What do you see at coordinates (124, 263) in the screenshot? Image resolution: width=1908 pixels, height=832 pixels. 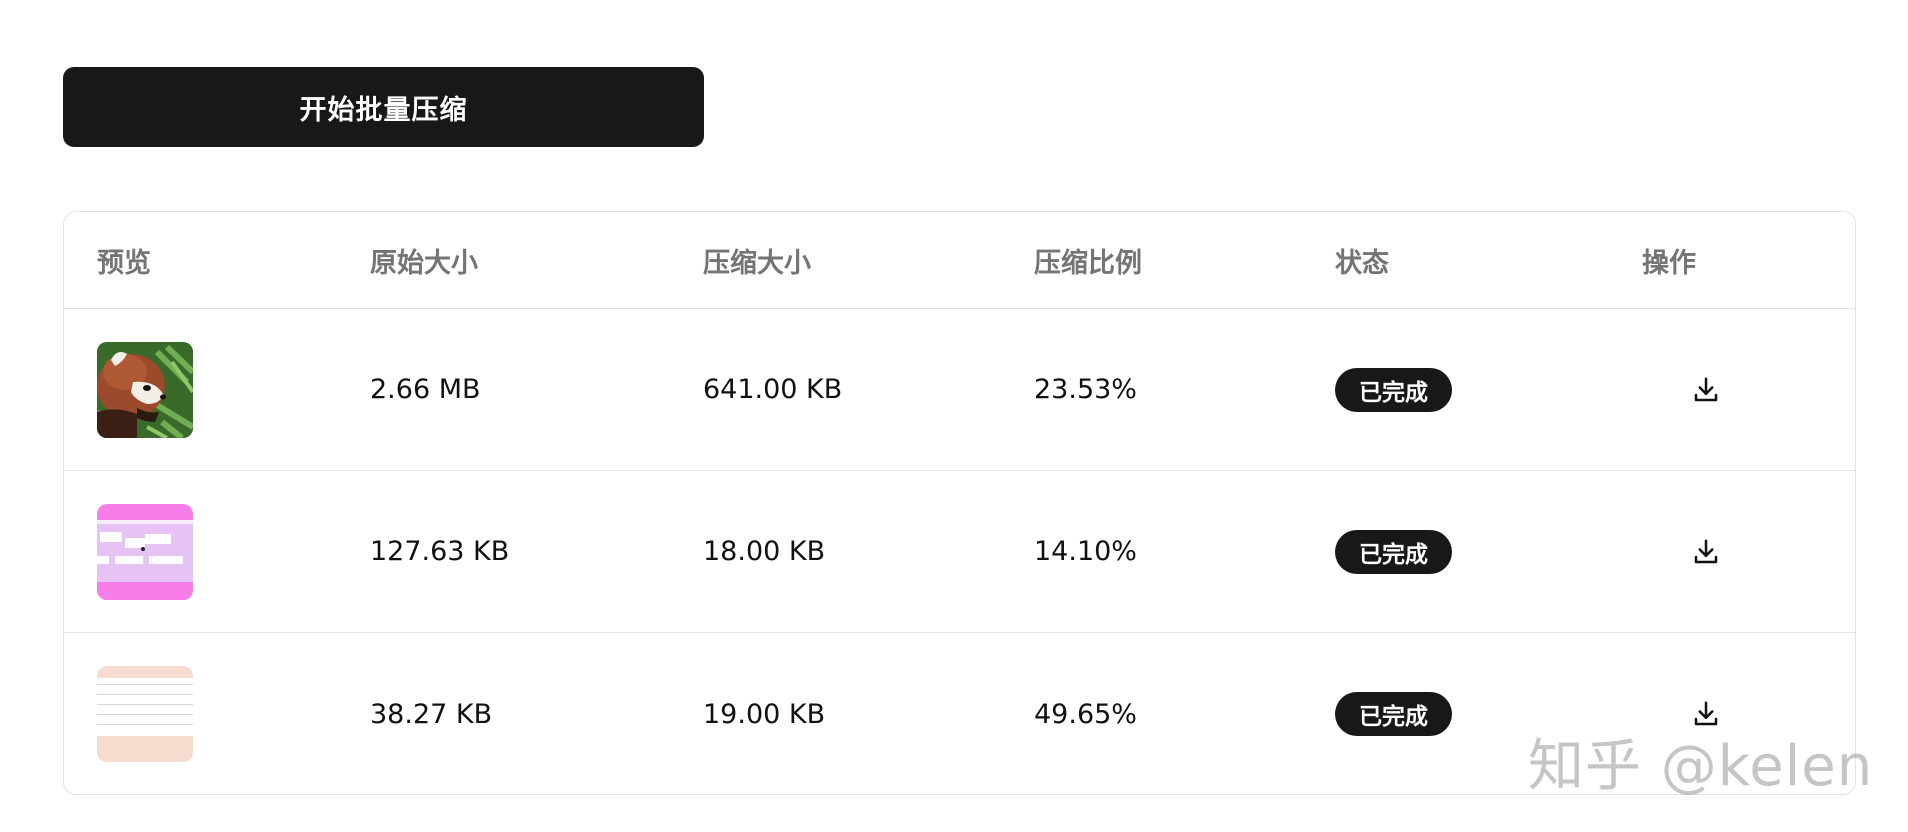 I see `header-preview: 预览` at bounding box center [124, 263].